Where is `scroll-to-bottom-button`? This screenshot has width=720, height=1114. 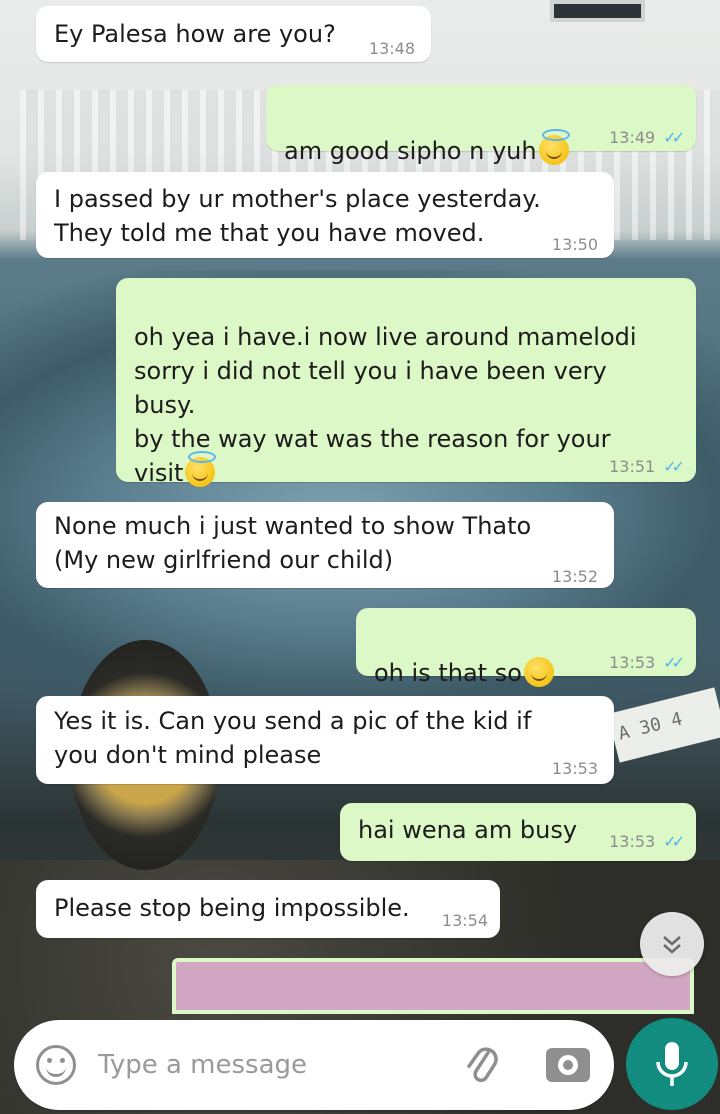
scroll-to-bottom-button is located at coordinates (672, 944).